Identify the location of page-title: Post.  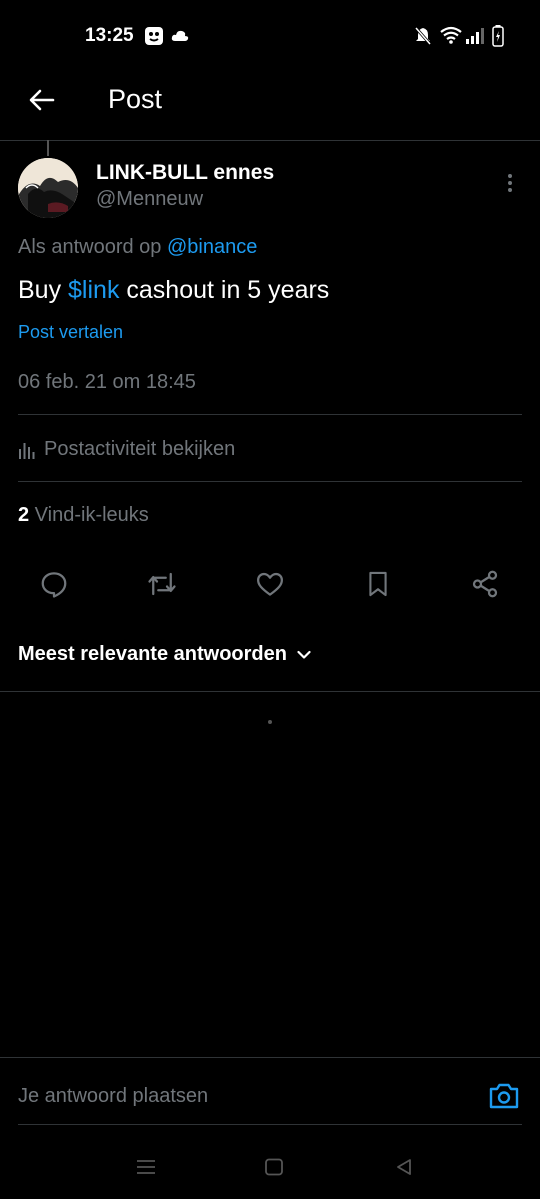
(135, 99).